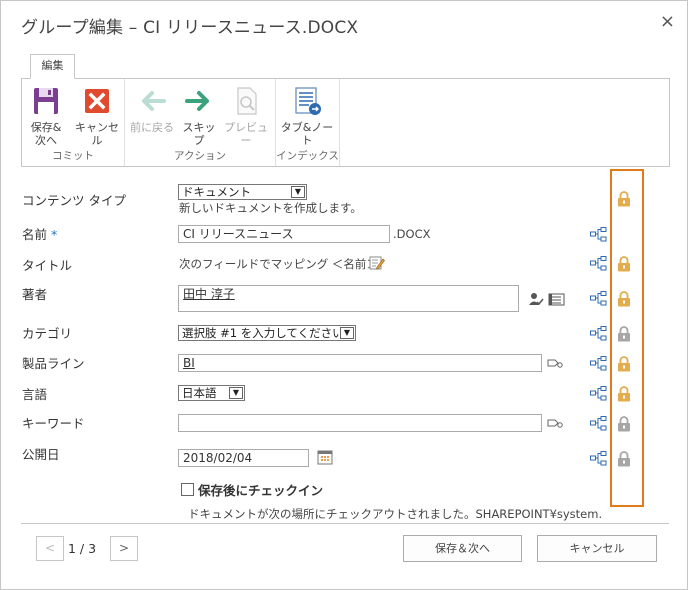  What do you see at coordinates (46, 134) in the screenshot?
I see `save-next-label: 保存& 次へ` at bounding box center [46, 134].